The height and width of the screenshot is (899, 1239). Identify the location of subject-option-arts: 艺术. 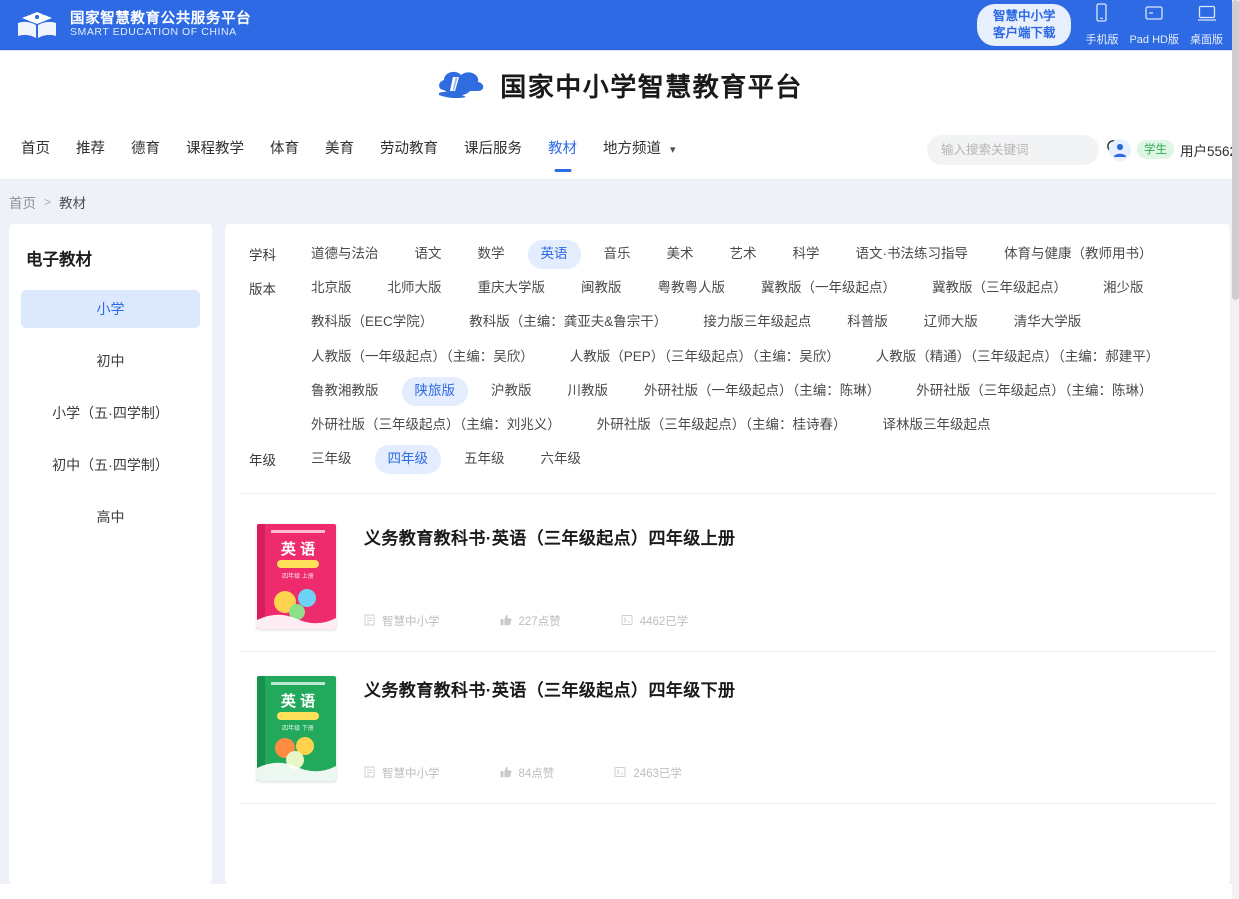
(743, 254).